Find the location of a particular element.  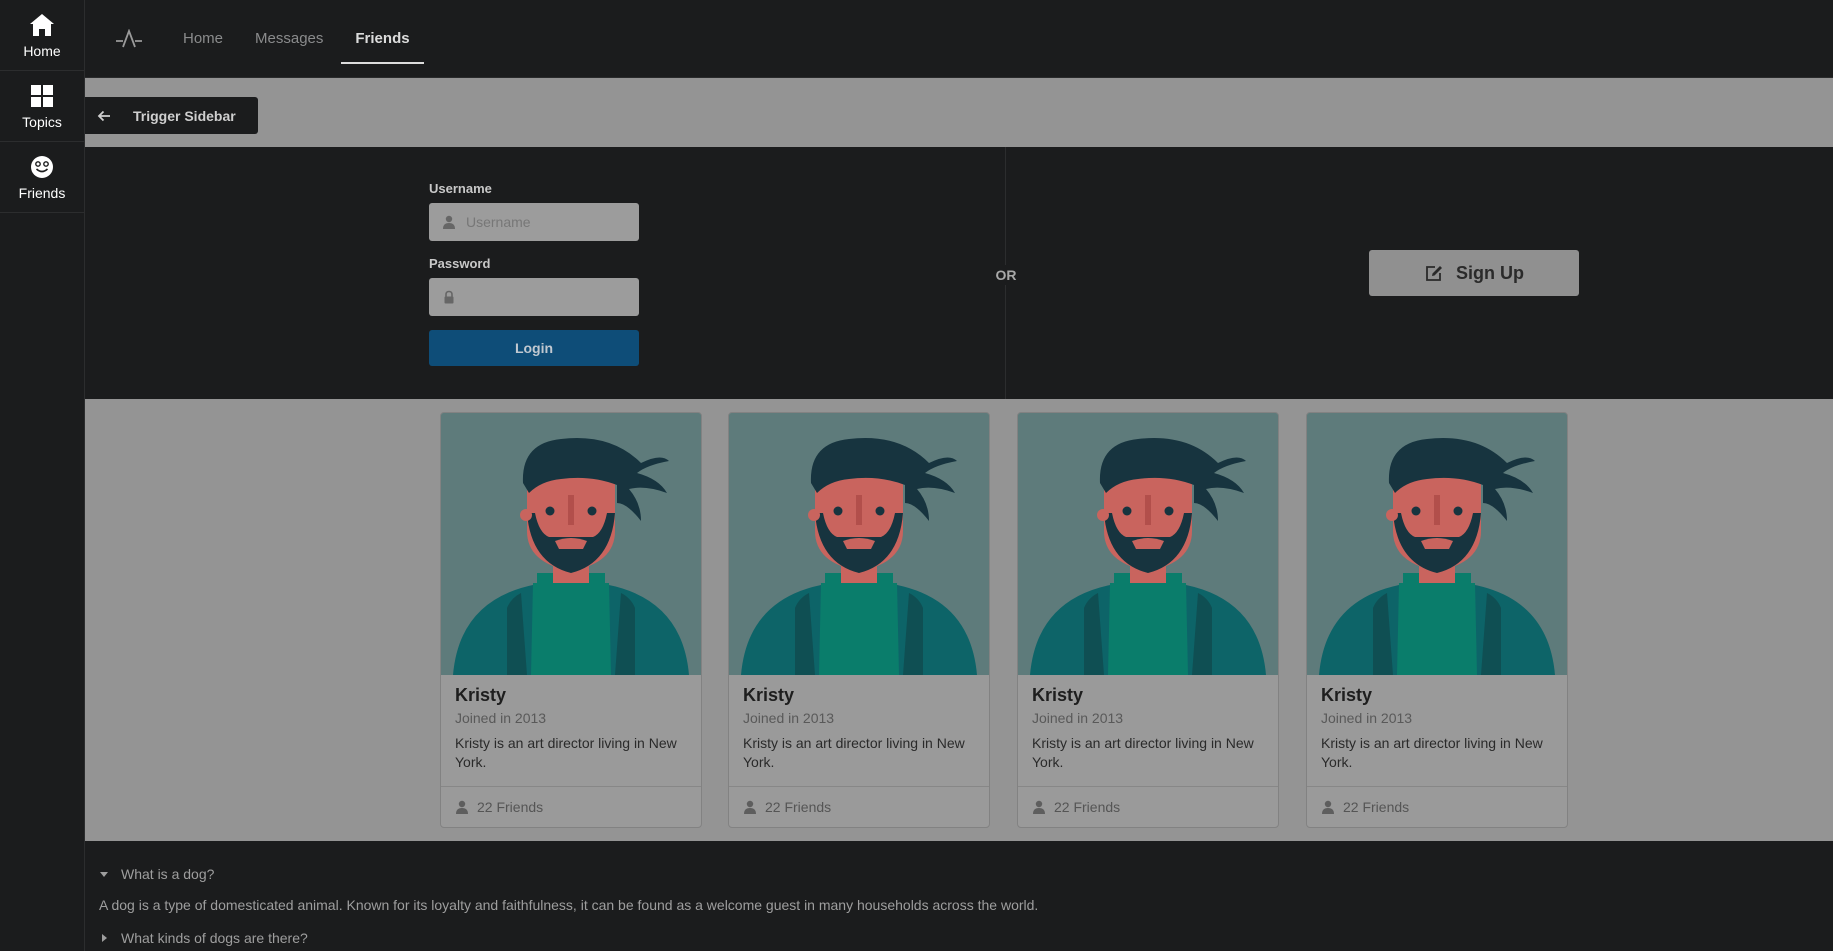

sidebar-item-label: Home is located at coordinates (42, 50).